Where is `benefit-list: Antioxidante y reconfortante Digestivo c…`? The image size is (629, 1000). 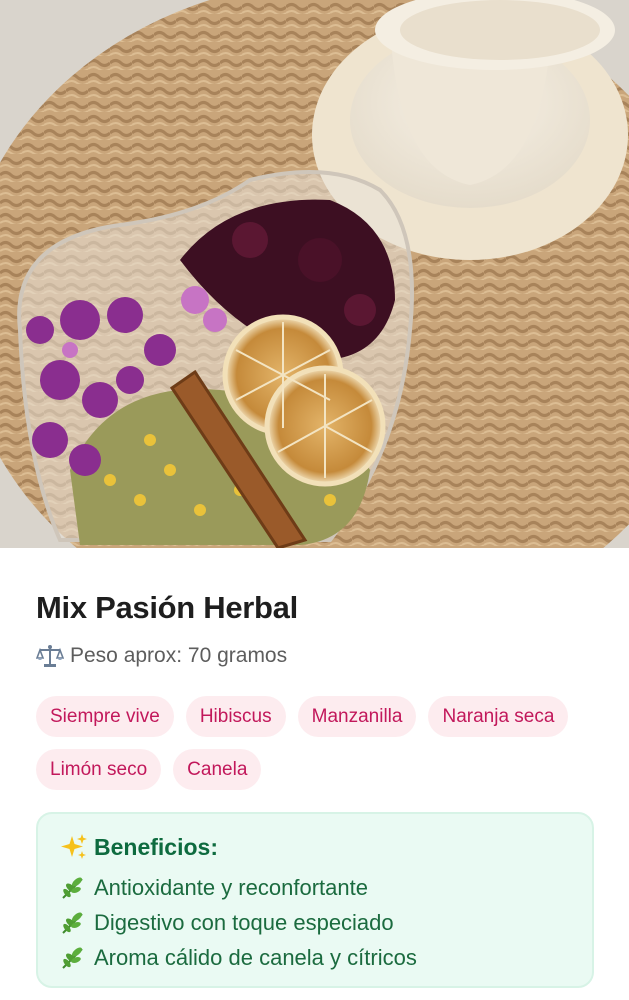
benefit-list: Antioxidante y reconfortante Digestivo c… is located at coordinates (315, 922).